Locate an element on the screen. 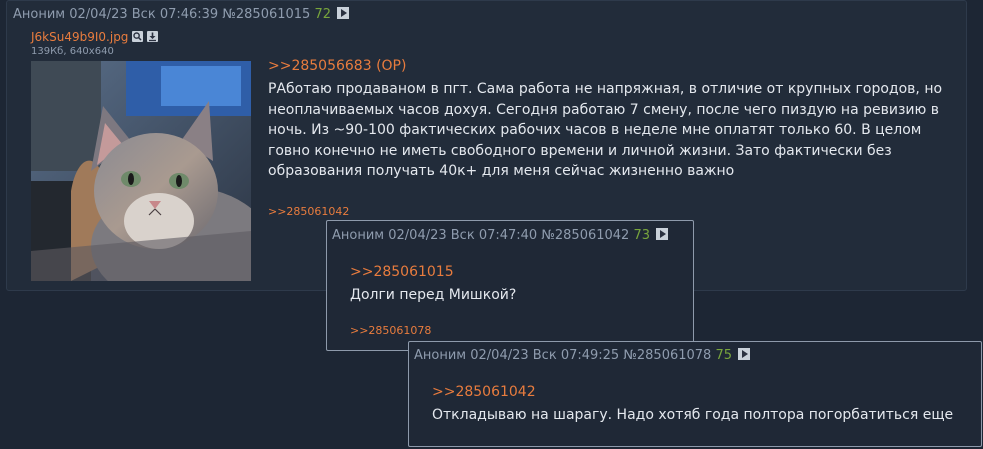  replies-link: >>285061078 is located at coordinates (390, 330).